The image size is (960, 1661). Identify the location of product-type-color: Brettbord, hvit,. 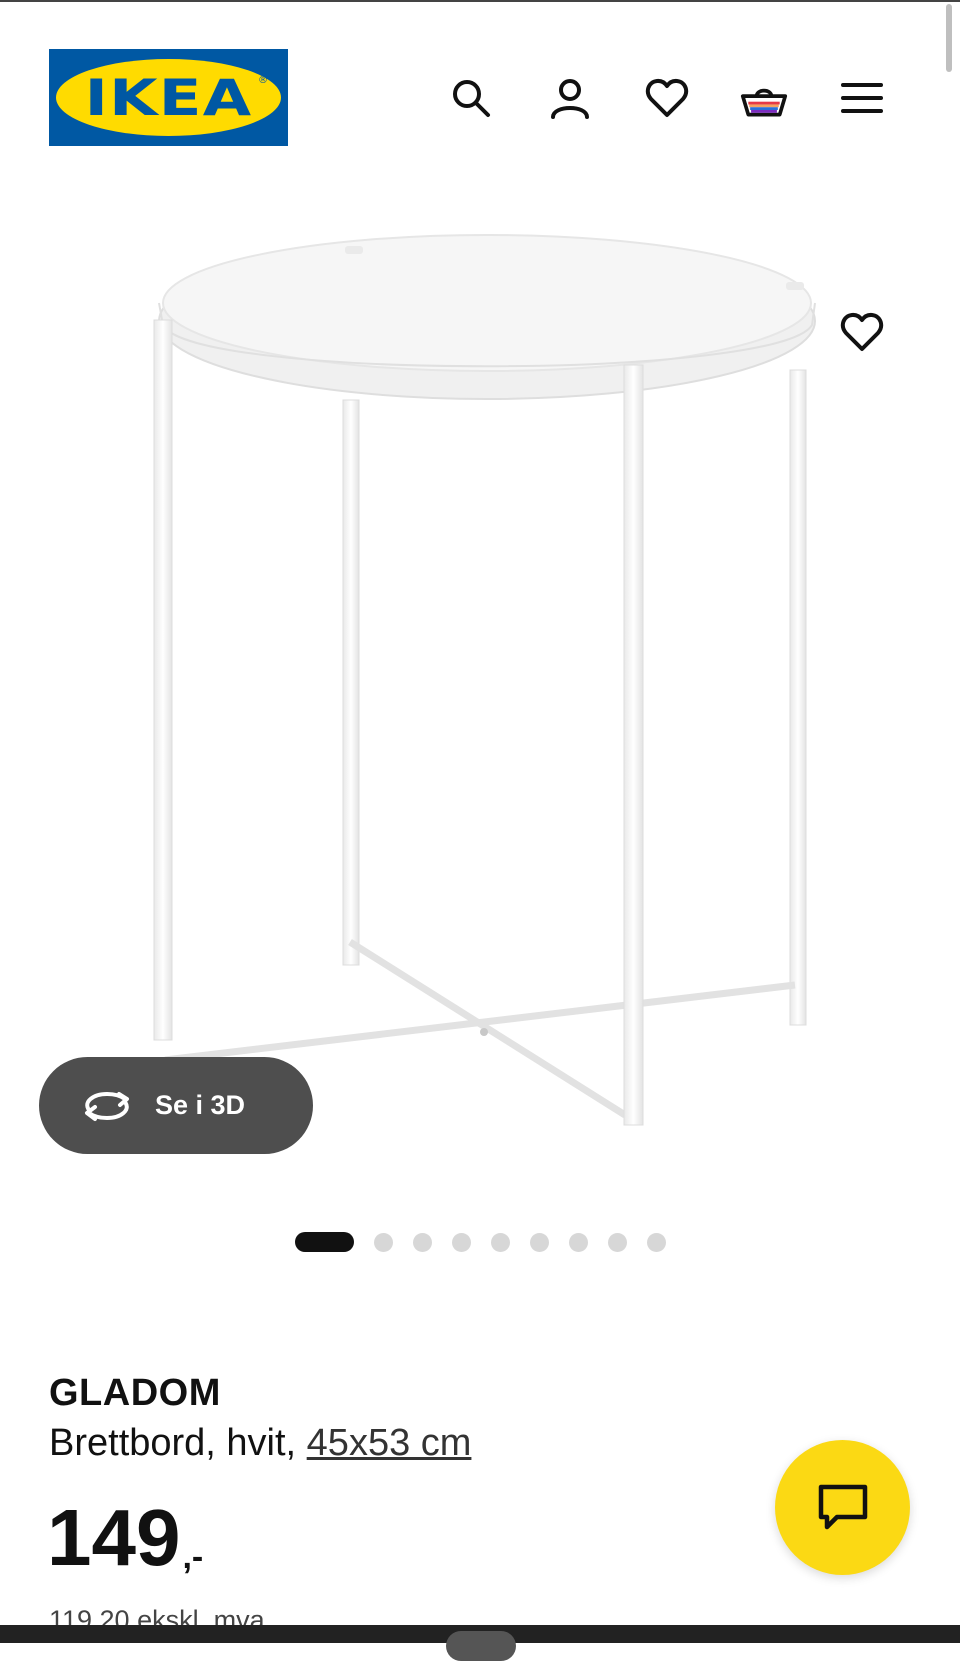
(178, 1443).